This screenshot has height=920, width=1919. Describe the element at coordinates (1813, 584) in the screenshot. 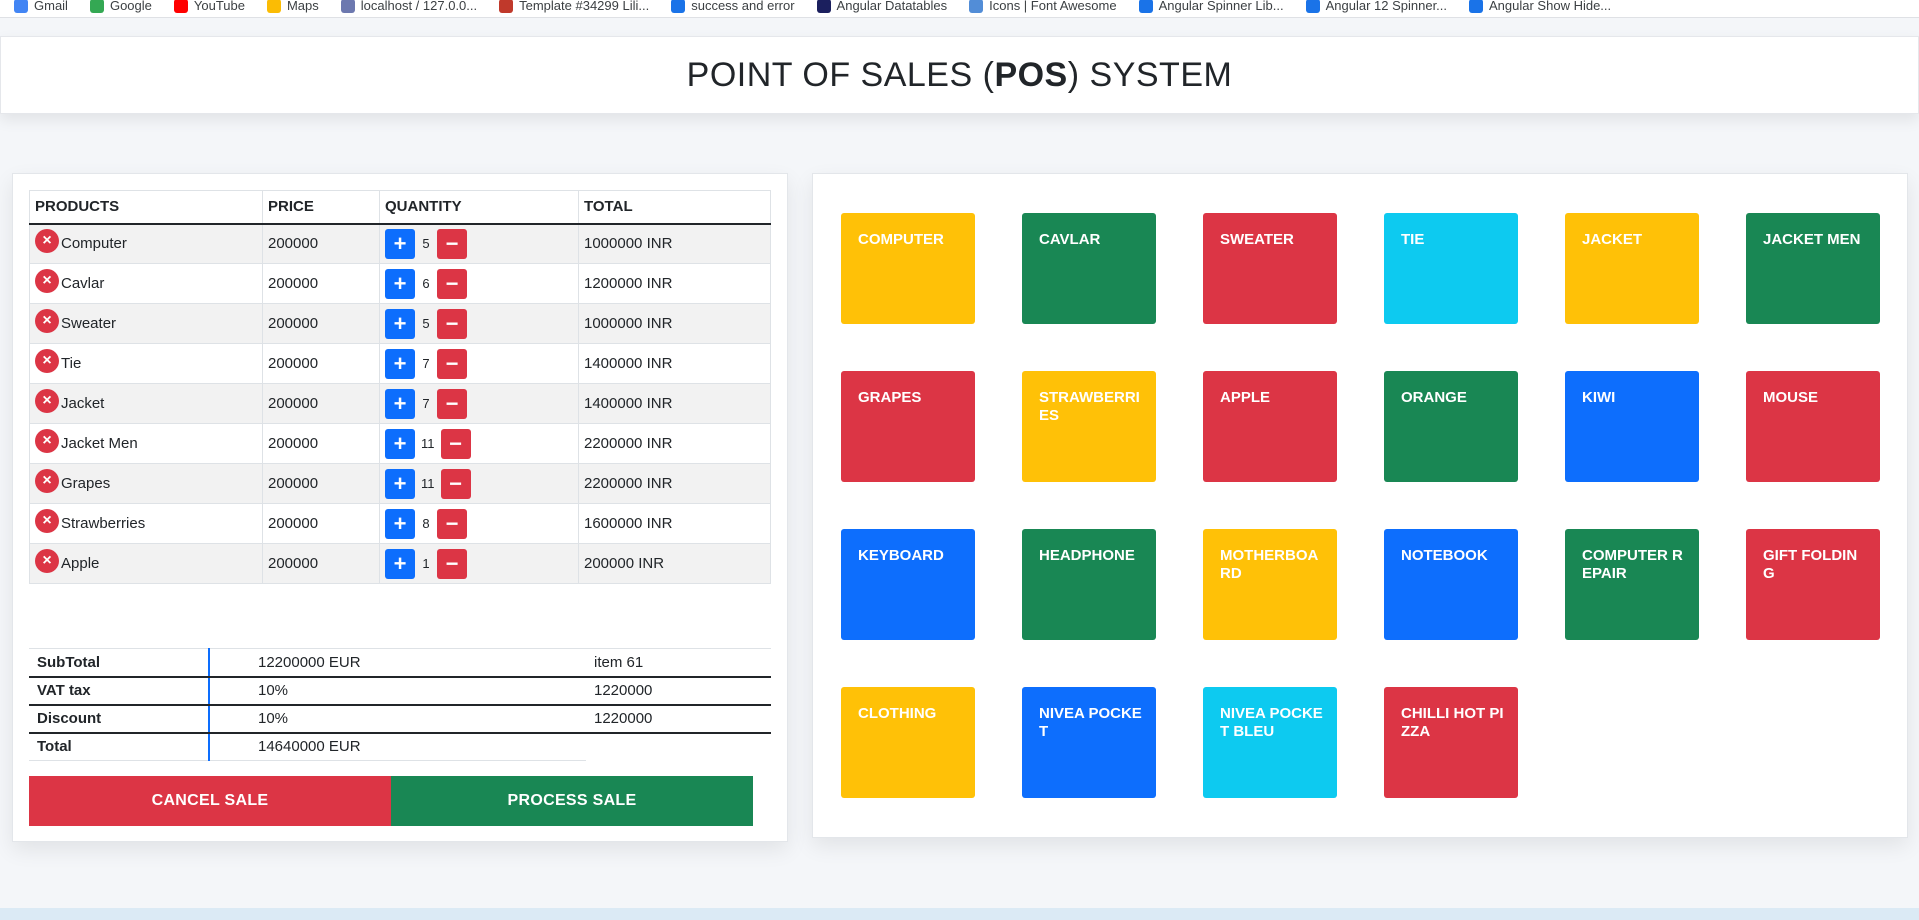

I see `product-tile: GIFT FOLDING` at that location.